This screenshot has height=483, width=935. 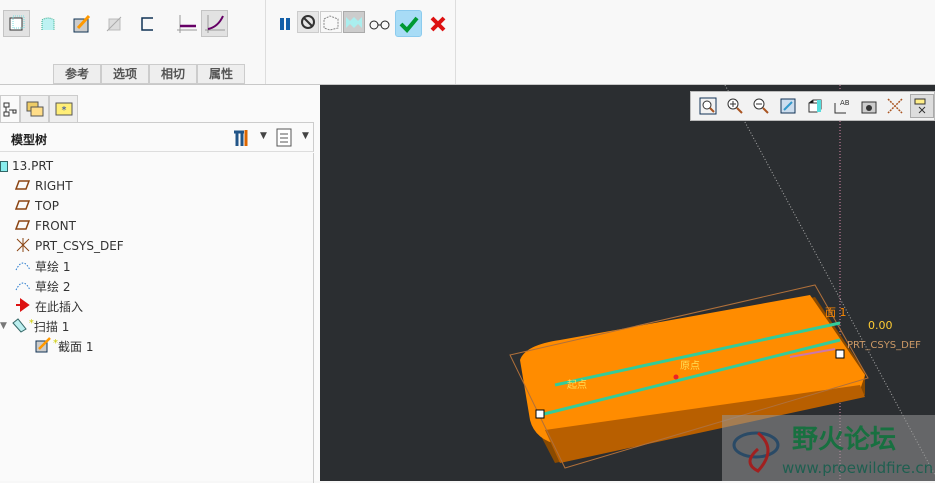 I want to click on tab-tangency: 相切, so click(x=173, y=74).